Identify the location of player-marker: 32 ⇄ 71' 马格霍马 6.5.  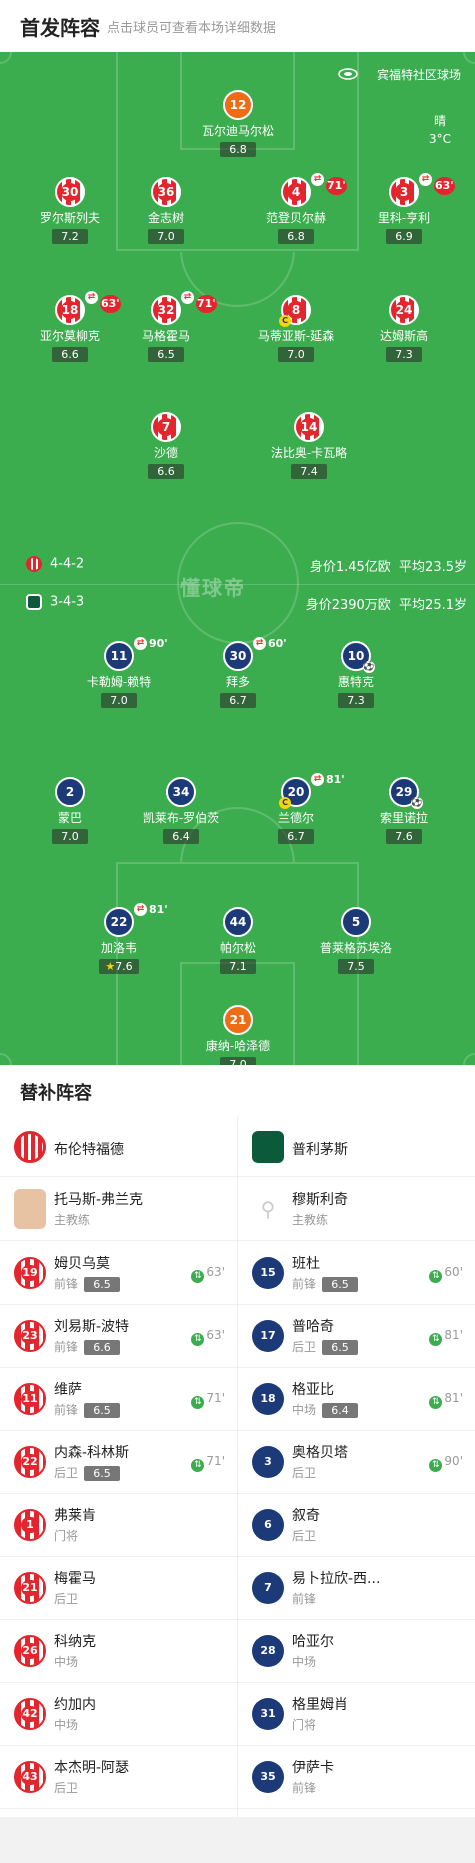
(166, 326).